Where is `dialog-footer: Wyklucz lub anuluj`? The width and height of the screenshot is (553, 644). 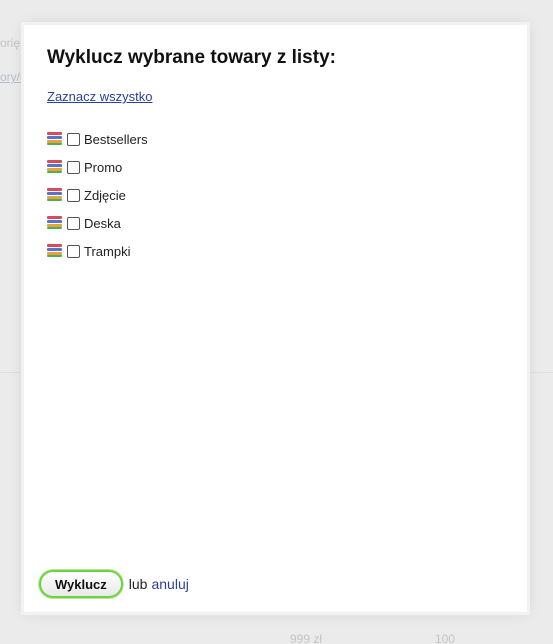
dialog-footer: Wyklucz lub anuluj is located at coordinates (114, 584).